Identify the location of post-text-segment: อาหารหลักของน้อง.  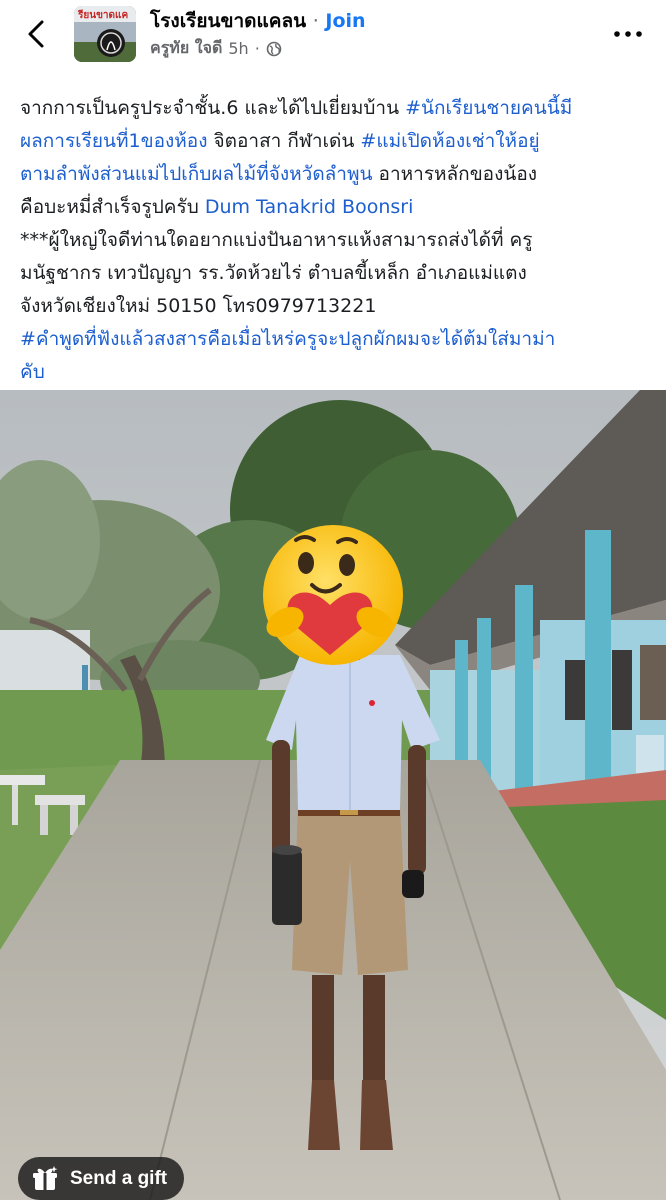
(455, 174).